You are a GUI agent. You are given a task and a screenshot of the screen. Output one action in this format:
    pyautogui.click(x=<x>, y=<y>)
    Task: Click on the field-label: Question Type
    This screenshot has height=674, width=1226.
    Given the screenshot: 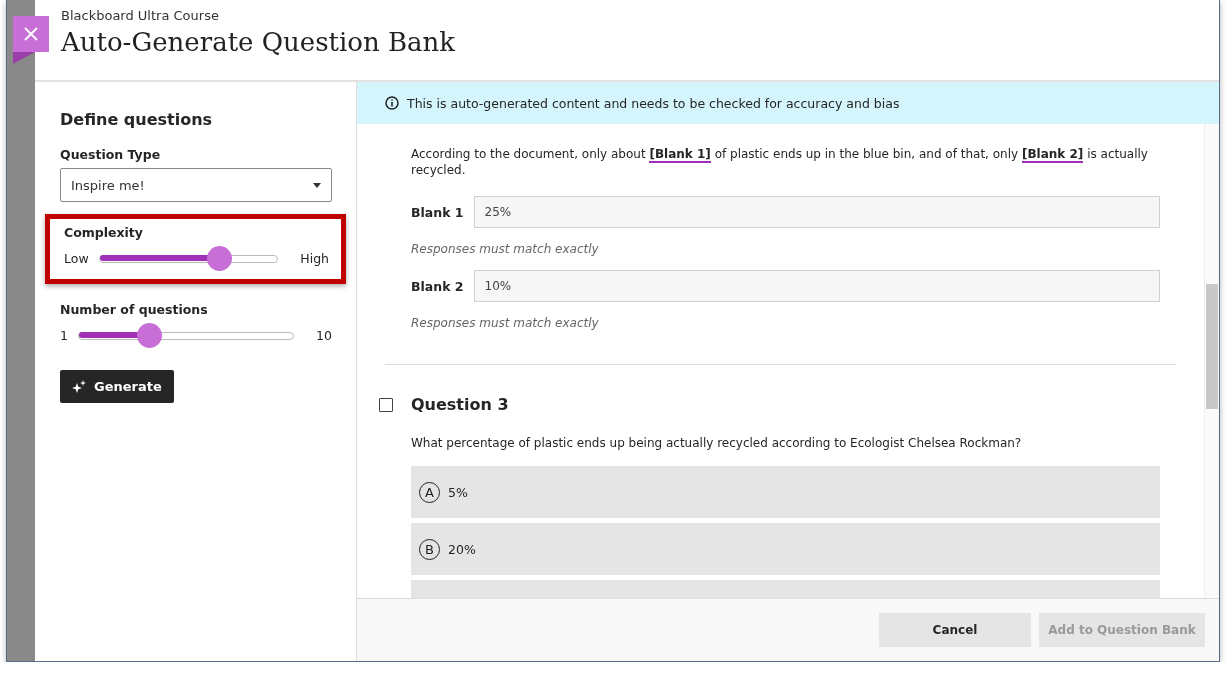 What is the action you would take?
    pyautogui.click(x=111, y=154)
    